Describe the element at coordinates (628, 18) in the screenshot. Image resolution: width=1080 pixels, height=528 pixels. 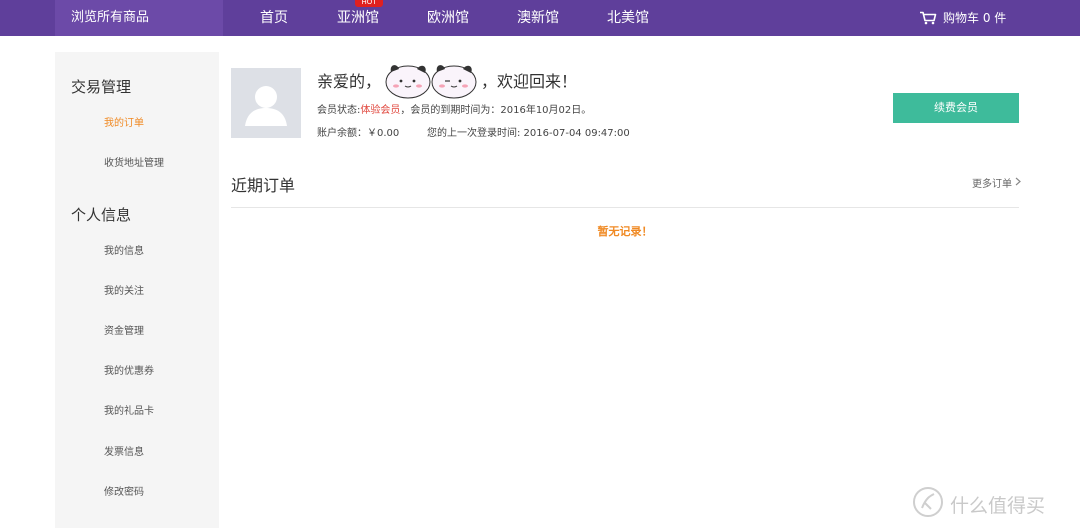
I see `nav-north-america: 北美馆` at that location.